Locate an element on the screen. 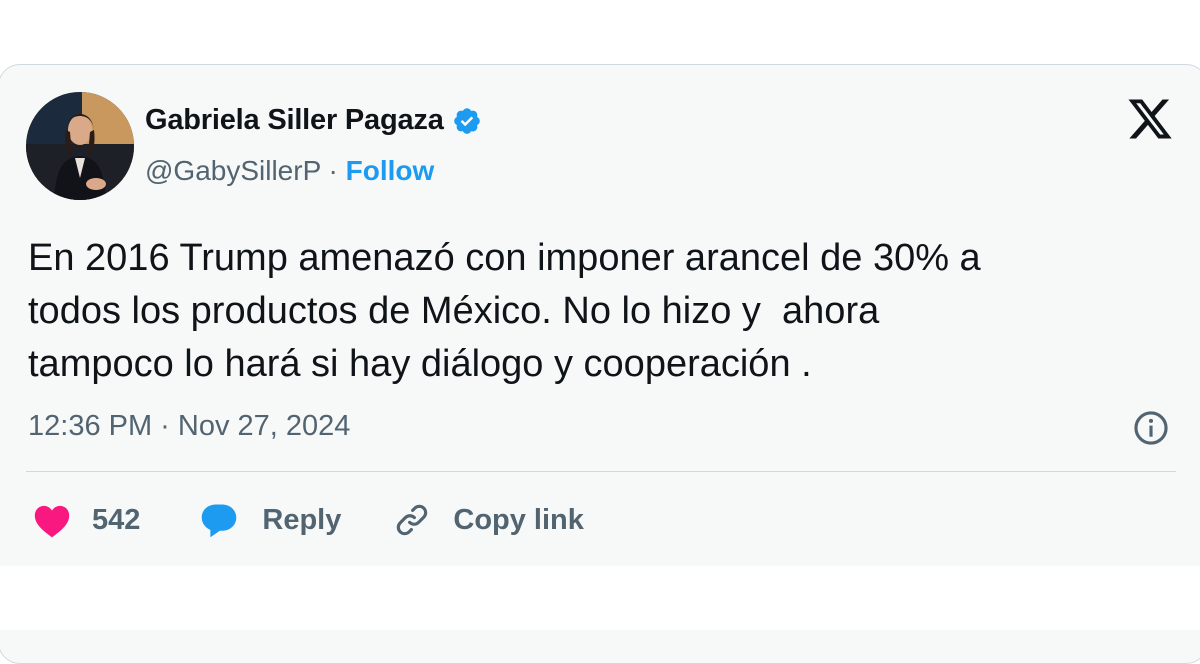 The image size is (1200, 664). copy-link-label: Copy link is located at coordinates (518, 519).